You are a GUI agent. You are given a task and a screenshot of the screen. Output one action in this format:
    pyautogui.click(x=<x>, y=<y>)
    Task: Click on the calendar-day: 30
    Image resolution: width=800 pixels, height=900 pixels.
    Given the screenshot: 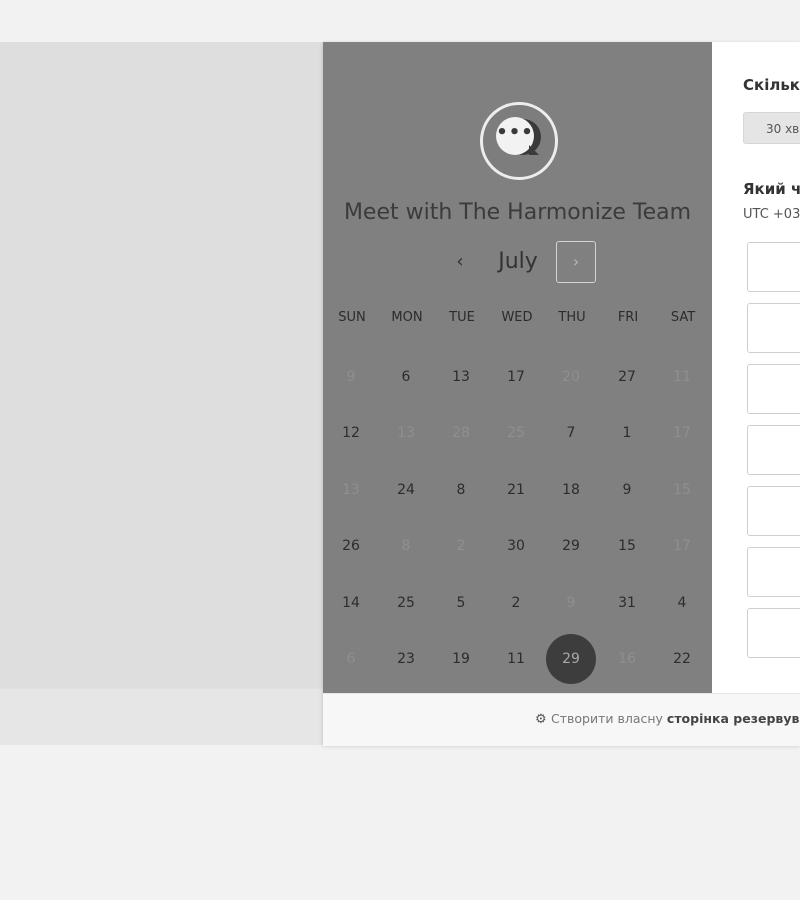 What is the action you would take?
    pyautogui.click(x=516, y=546)
    